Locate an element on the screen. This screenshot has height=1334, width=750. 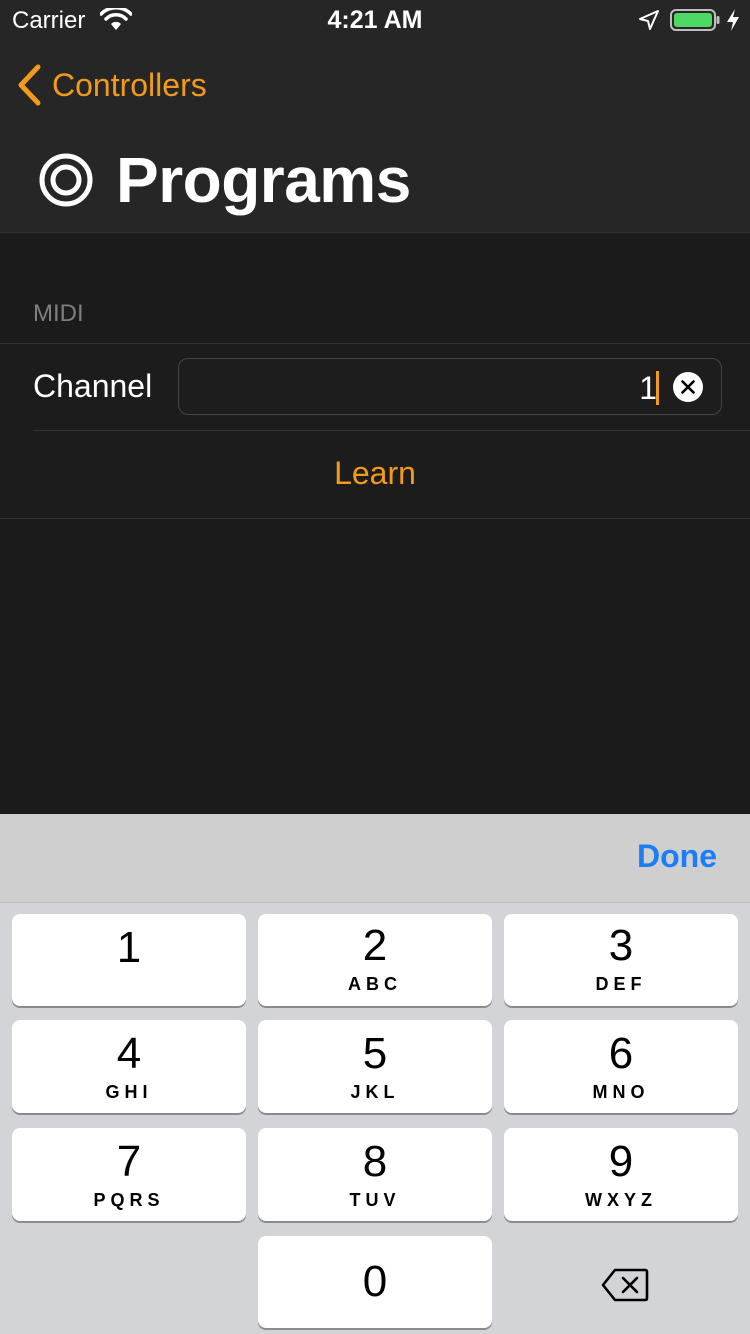
key-4: 4 GHI is located at coordinates (129, 1066).